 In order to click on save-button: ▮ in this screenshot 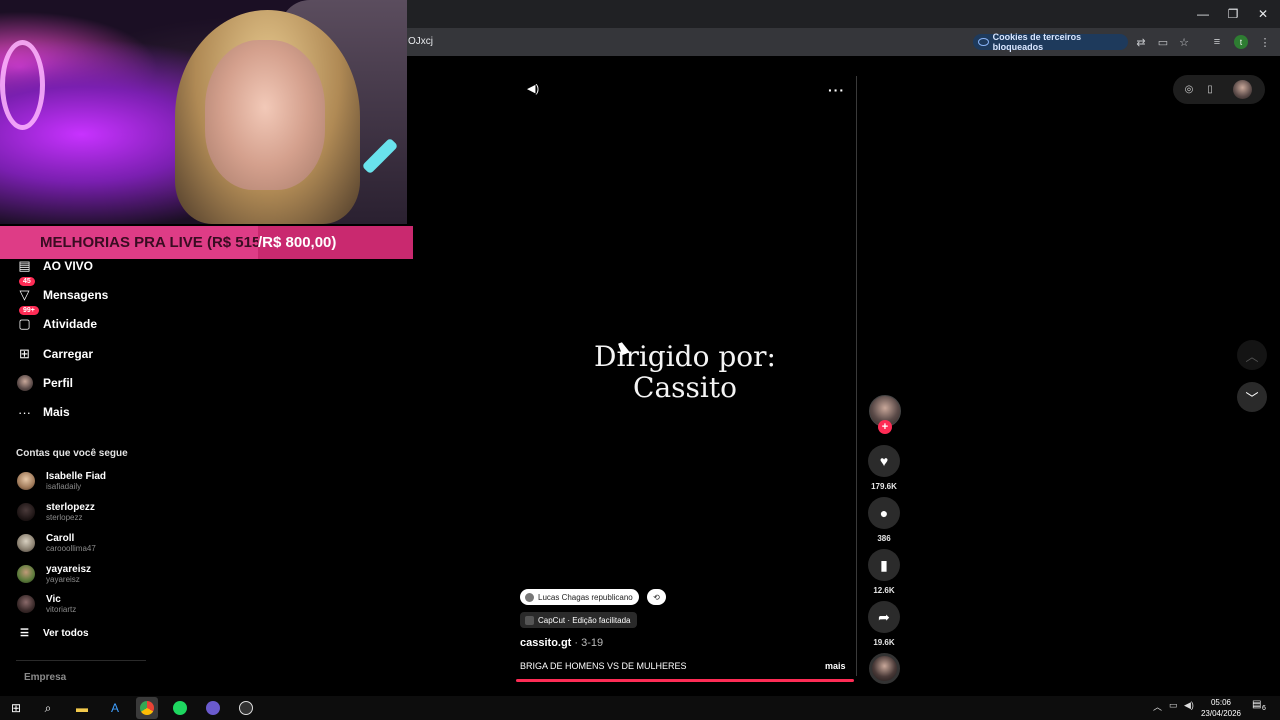, I will do `click(884, 565)`.